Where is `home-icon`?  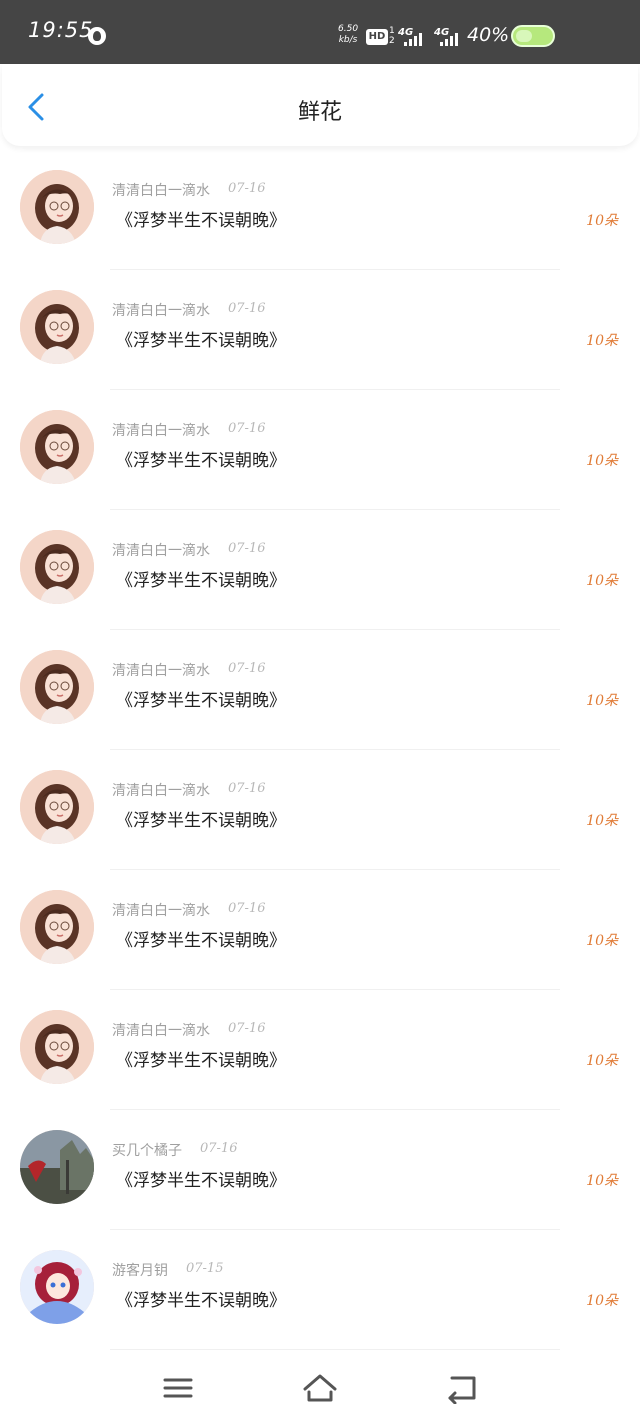 home-icon is located at coordinates (320, 1388).